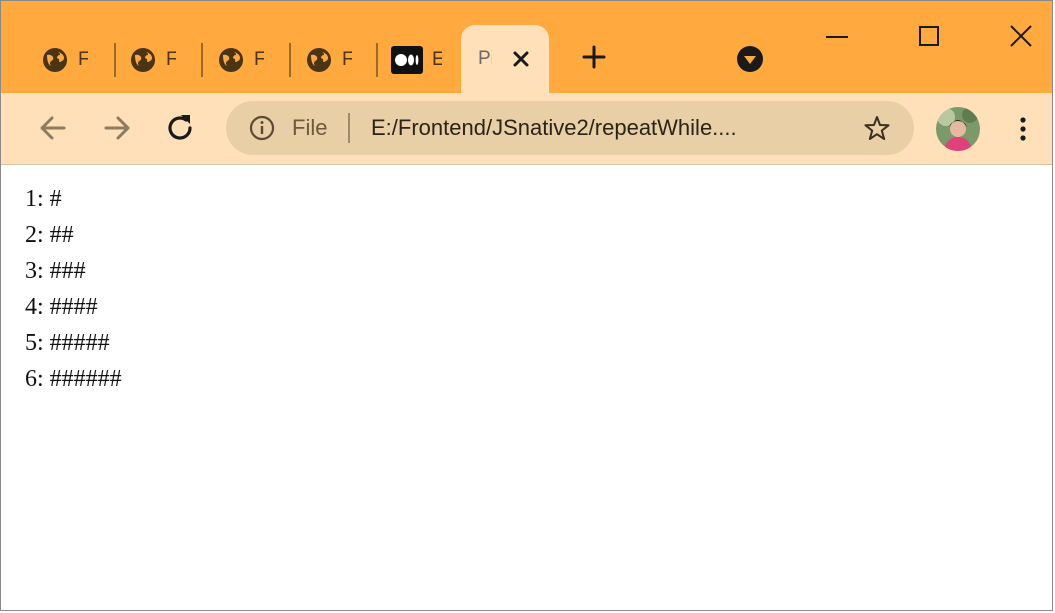 The height and width of the screenshot is (613, 1055). Describe the element at coordinates (521, 59) in the screenshot. I see `close-tab-icon` at that location.